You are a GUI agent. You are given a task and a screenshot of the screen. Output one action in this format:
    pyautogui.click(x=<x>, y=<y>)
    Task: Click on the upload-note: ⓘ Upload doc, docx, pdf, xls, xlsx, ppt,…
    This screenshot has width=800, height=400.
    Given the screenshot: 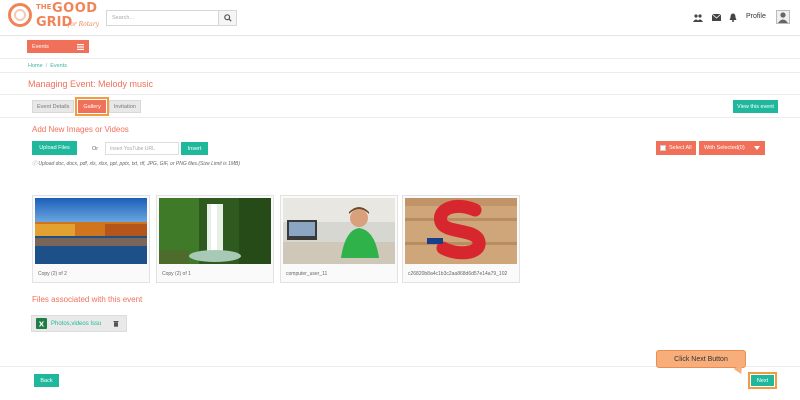 What is the action you would take?
    pyautogui.click(x=136, y=163)
    